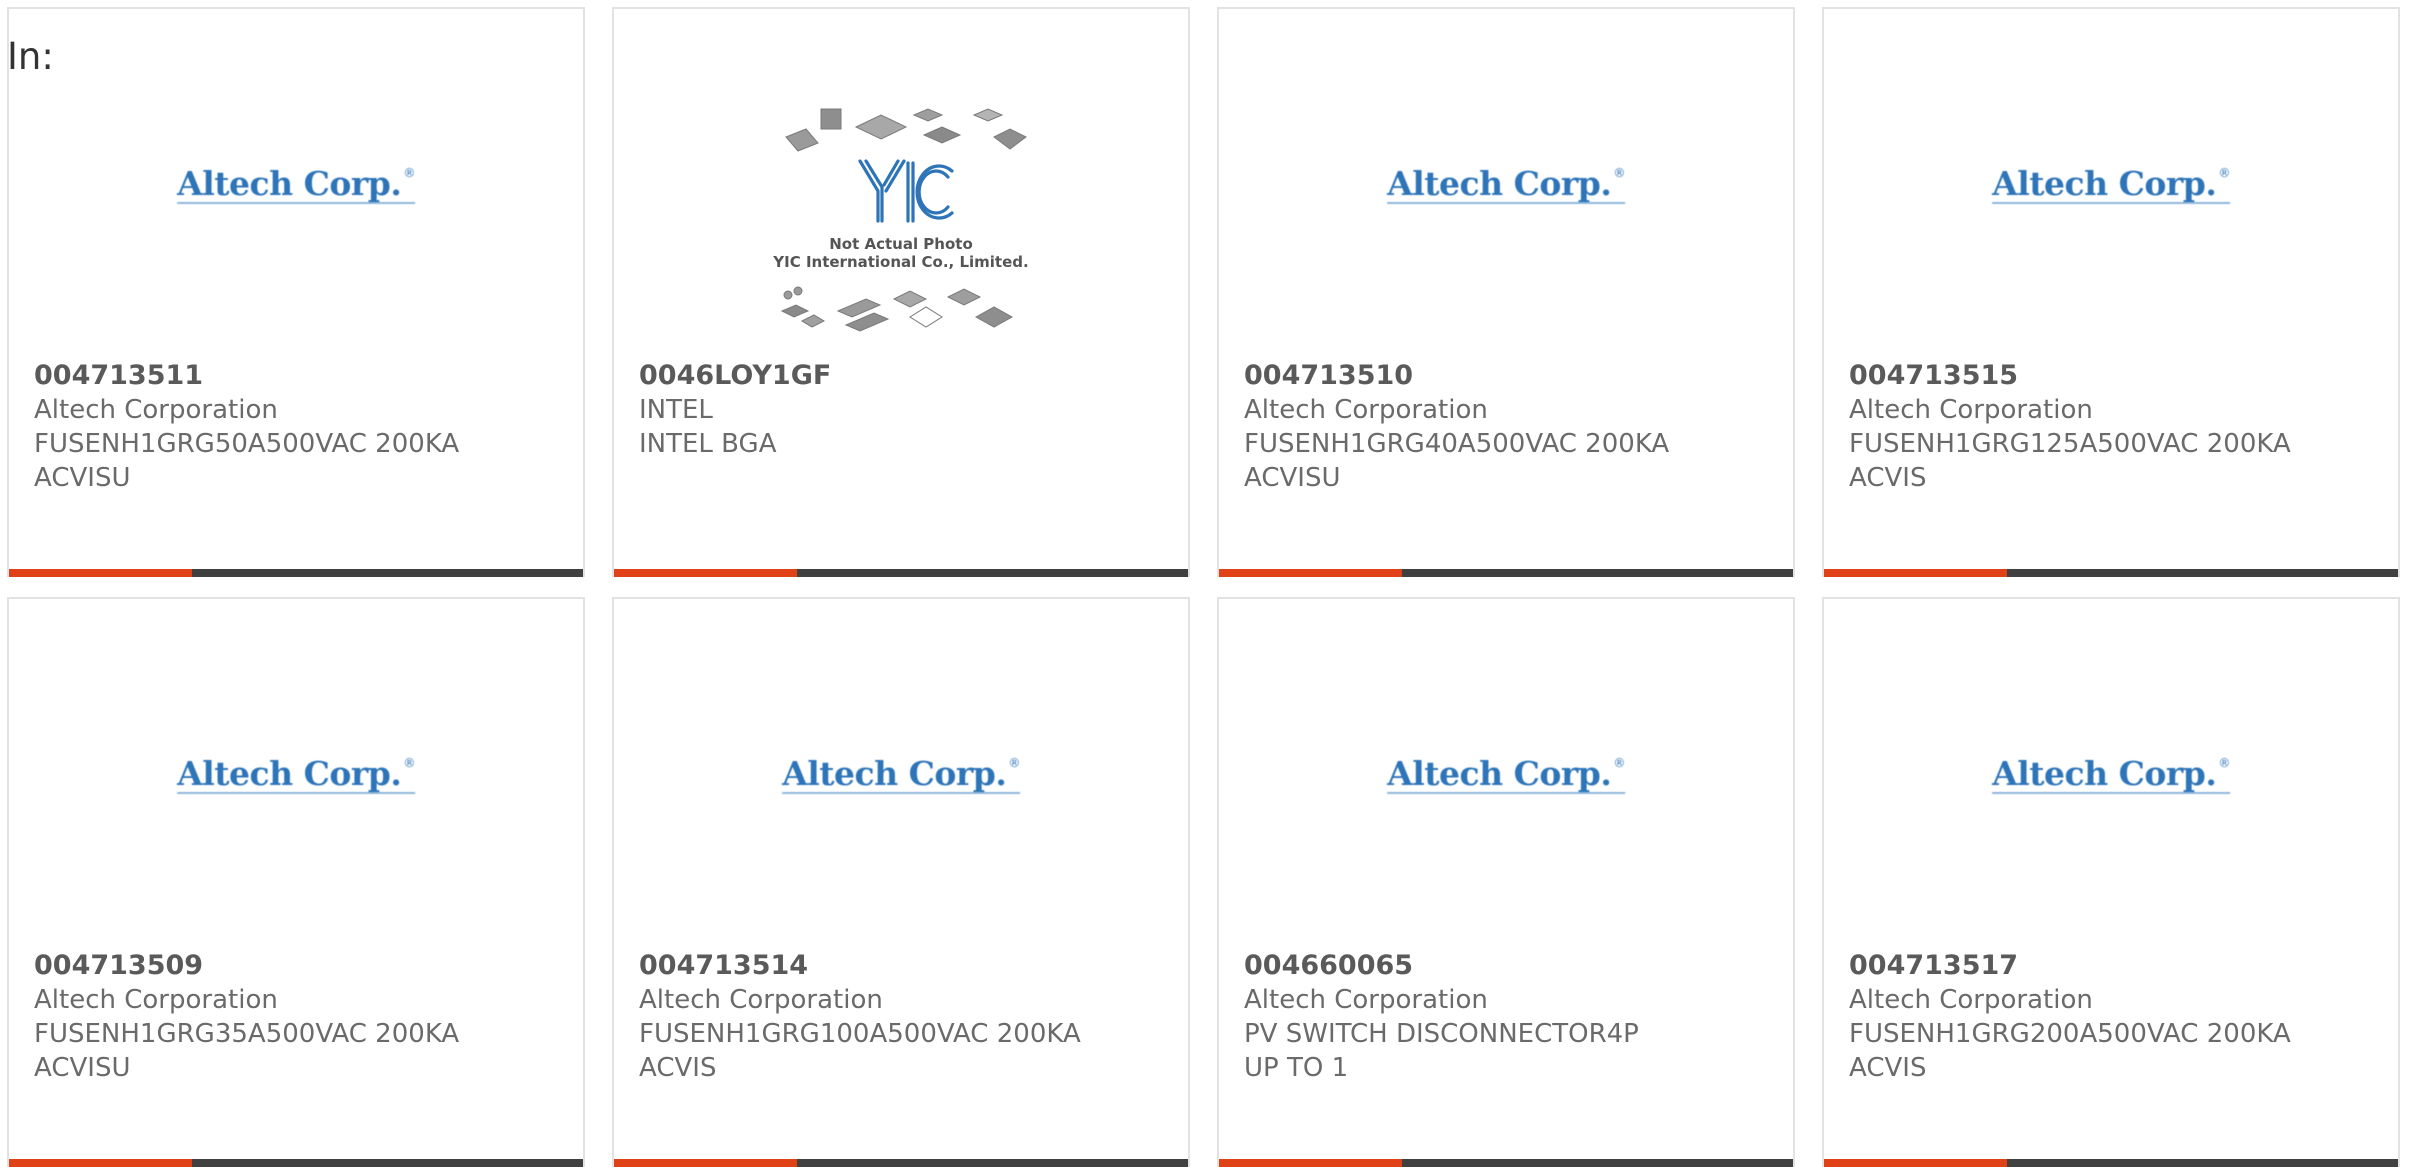  What do you see at coordinates (30, 56) in the screenshot?
I see `filter-in-label: In:` at bounding box center [30, 56].